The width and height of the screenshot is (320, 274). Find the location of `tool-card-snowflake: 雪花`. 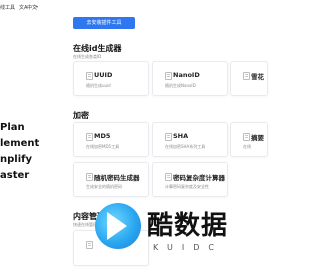

tool-card-snowflake: 雪花 is located at coordinates (249, 78).